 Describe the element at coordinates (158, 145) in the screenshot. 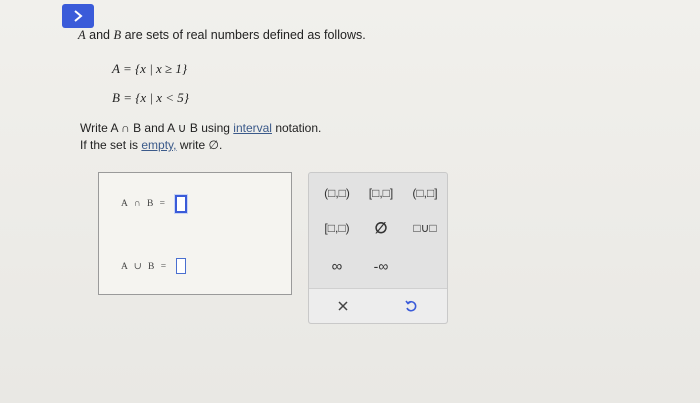

I see `empty-link: empty,` at that location.